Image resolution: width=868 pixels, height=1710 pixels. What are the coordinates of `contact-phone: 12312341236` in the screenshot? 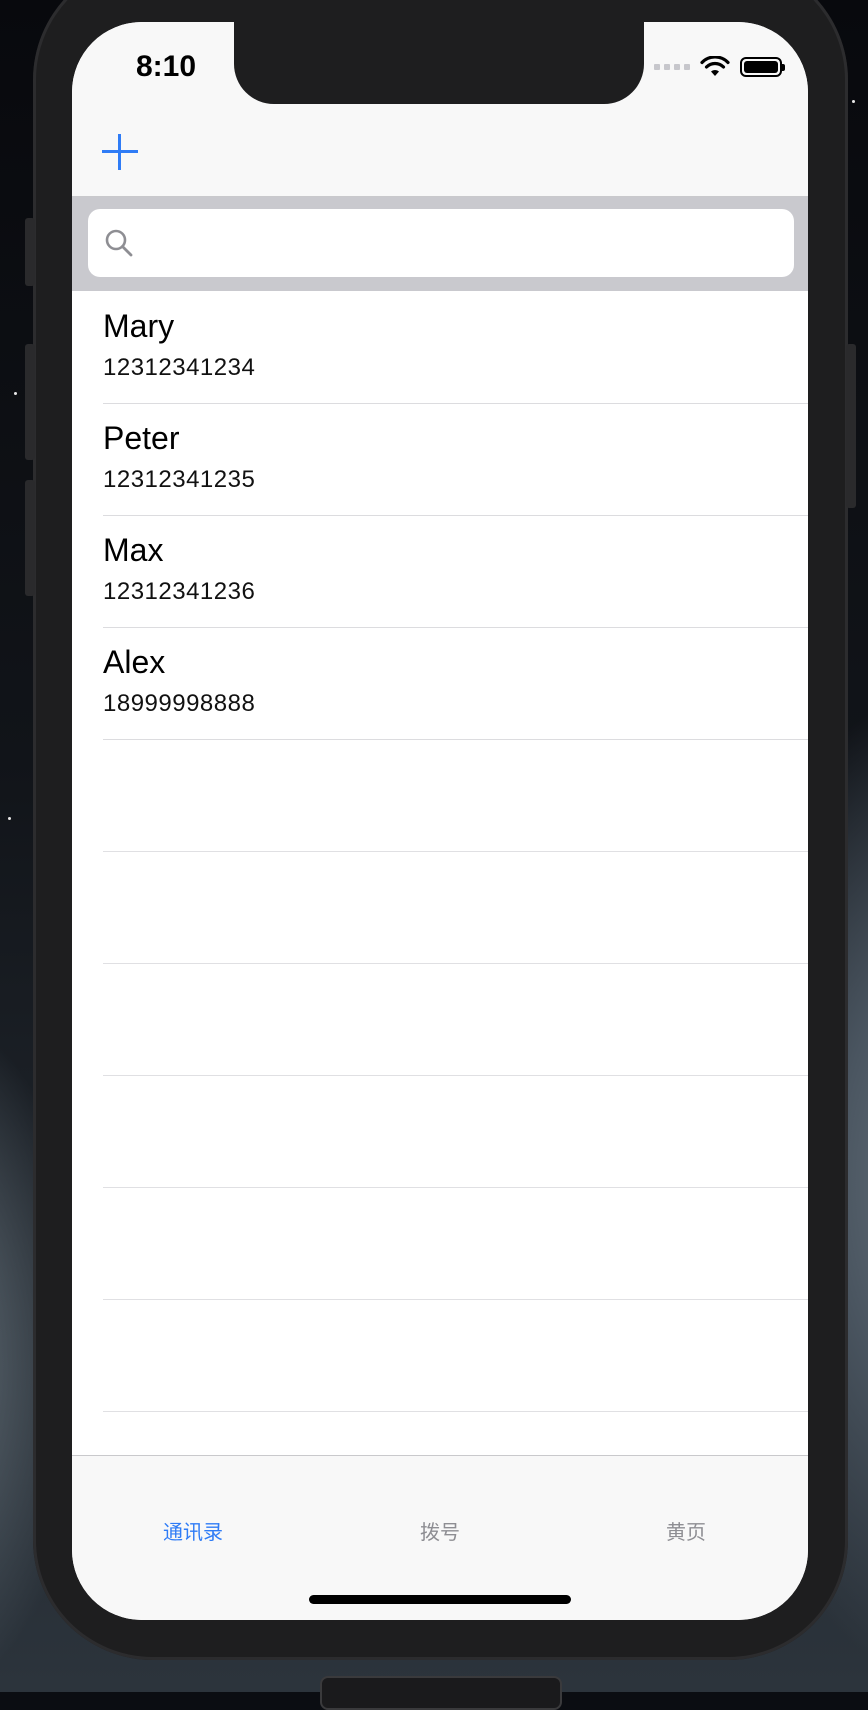 It's located at (179, 591).